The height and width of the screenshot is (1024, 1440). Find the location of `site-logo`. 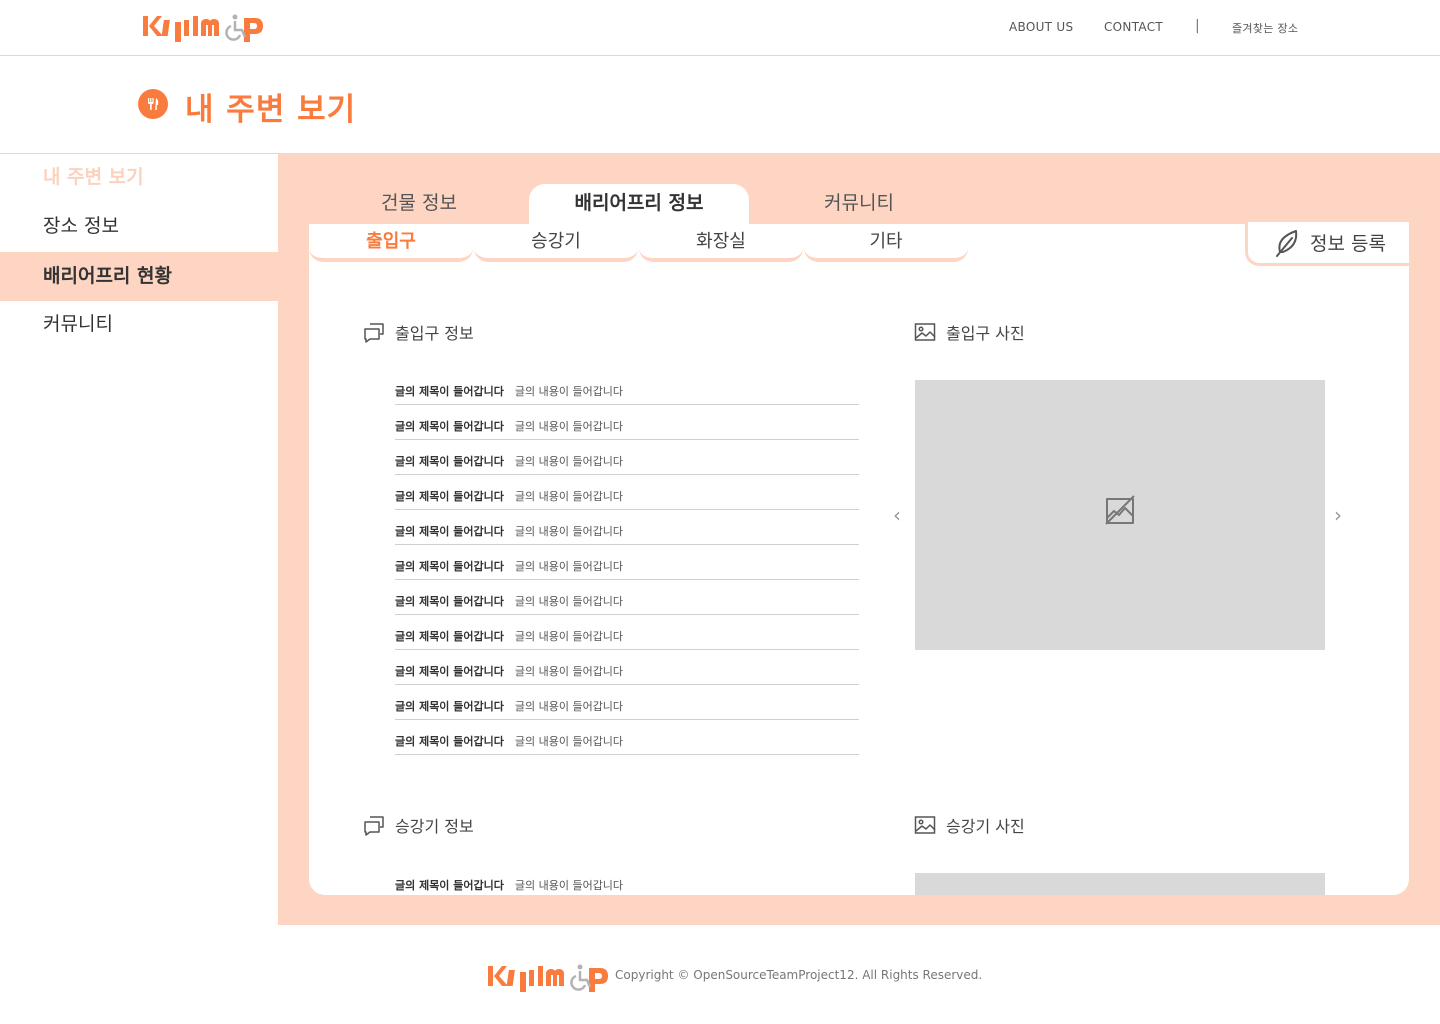

site-logo is located at coordinates (204, 28).